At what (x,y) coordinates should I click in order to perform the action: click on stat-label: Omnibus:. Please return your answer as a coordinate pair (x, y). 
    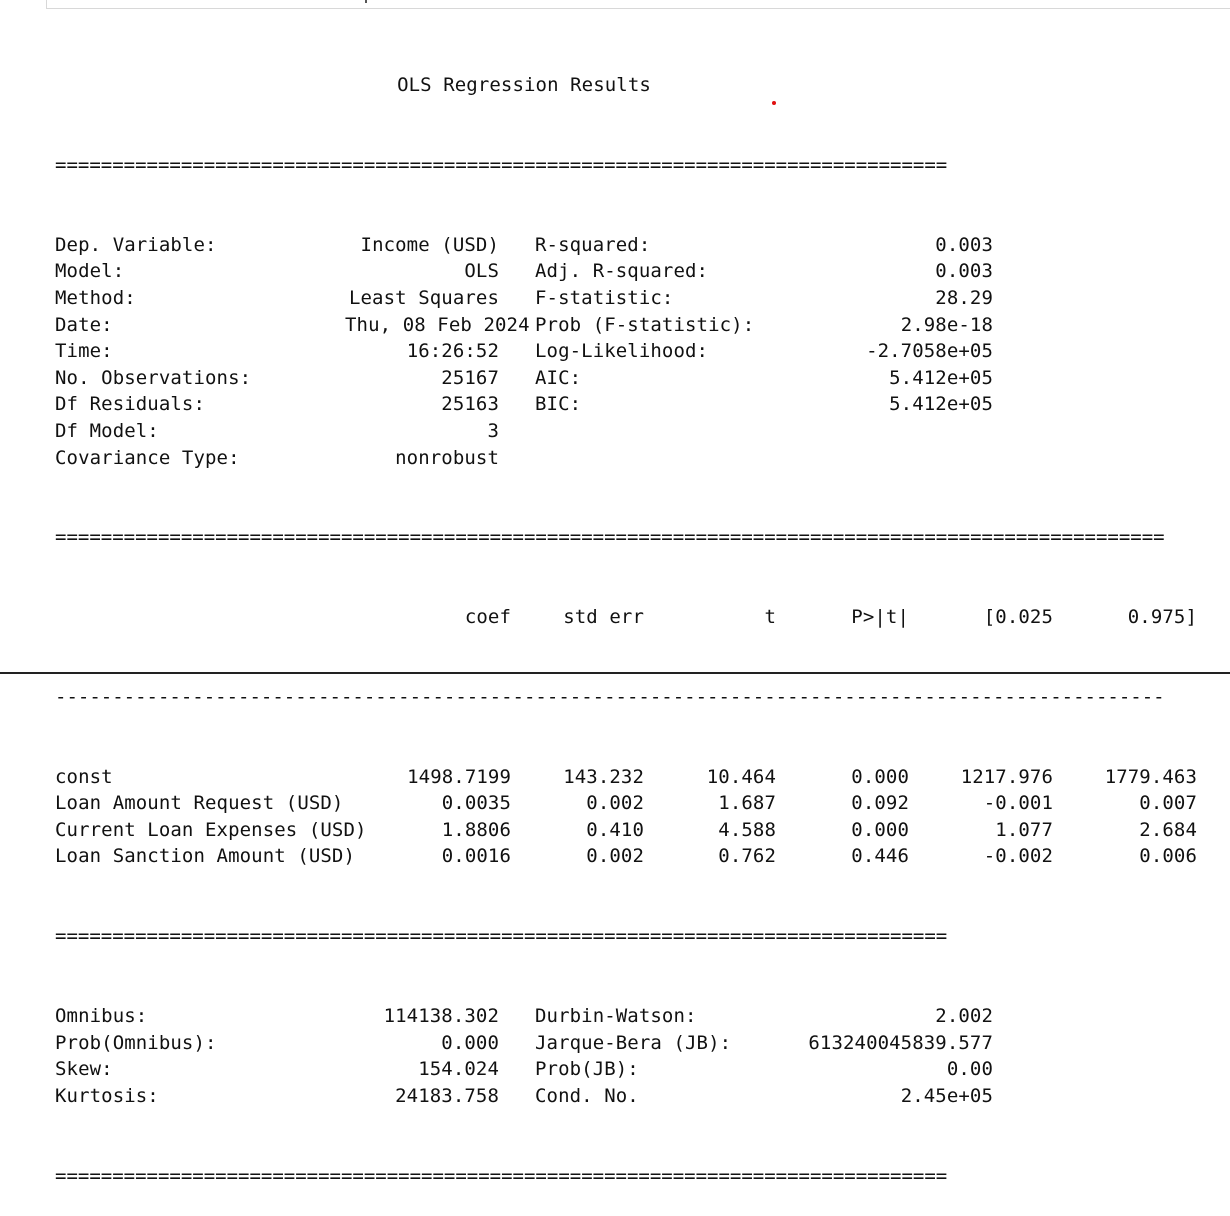
    Looking at the image, I should click on (101, 1015).